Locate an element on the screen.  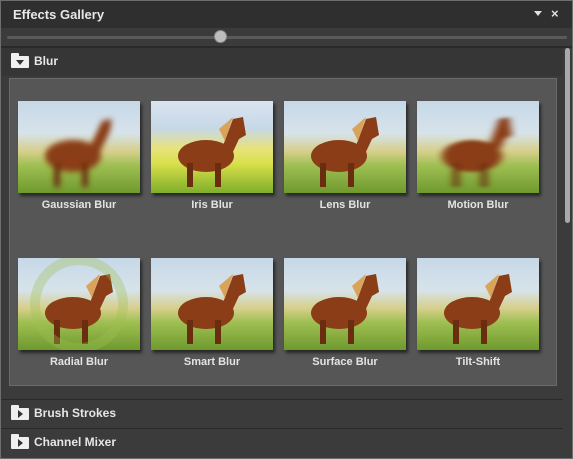
category-header-blur: Blur is located at coordinates (282, 62).